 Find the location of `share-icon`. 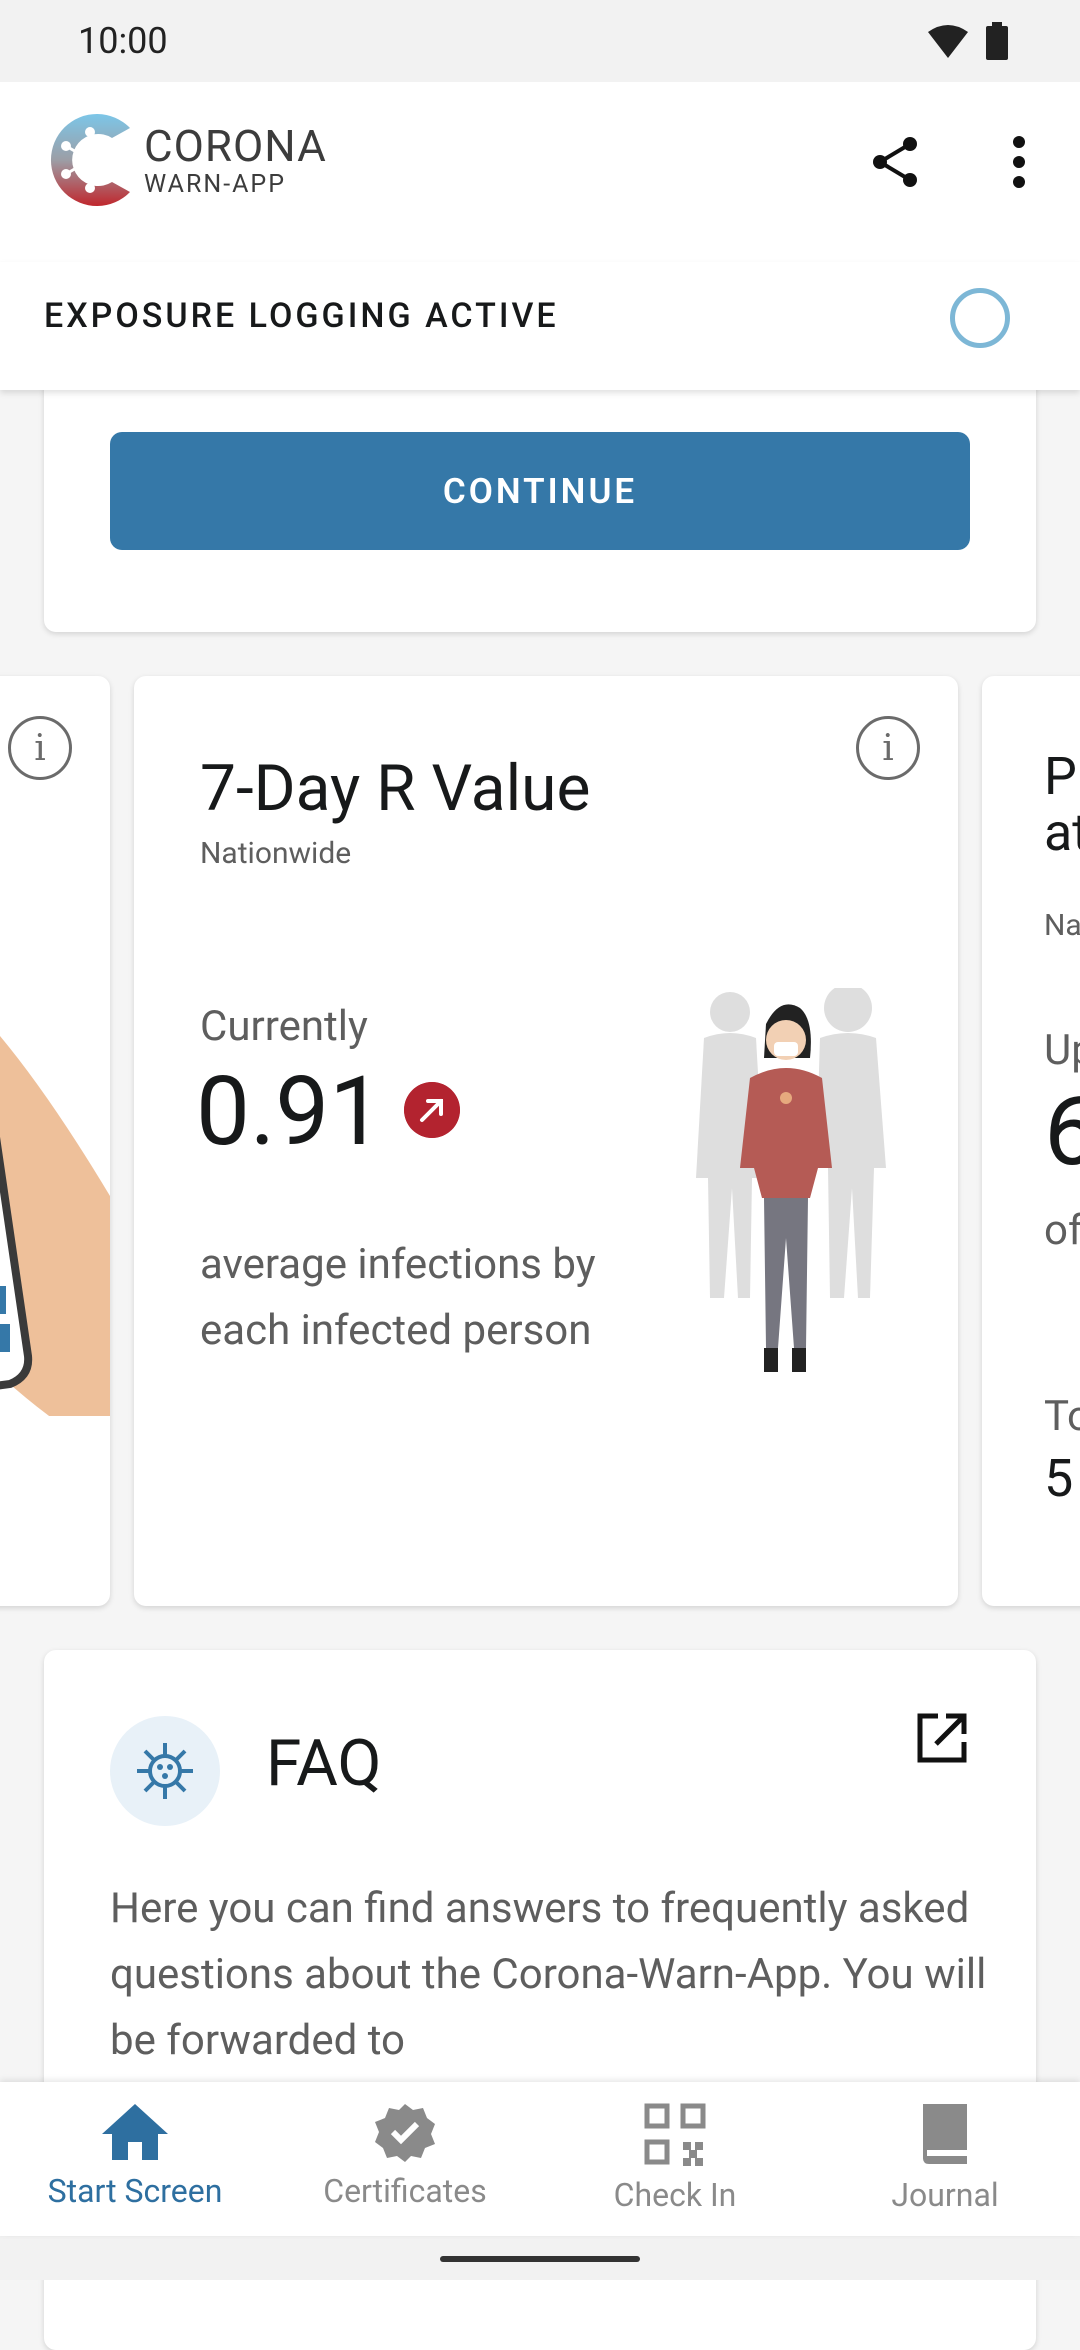

share-icon is located at coordinates (896, 162).